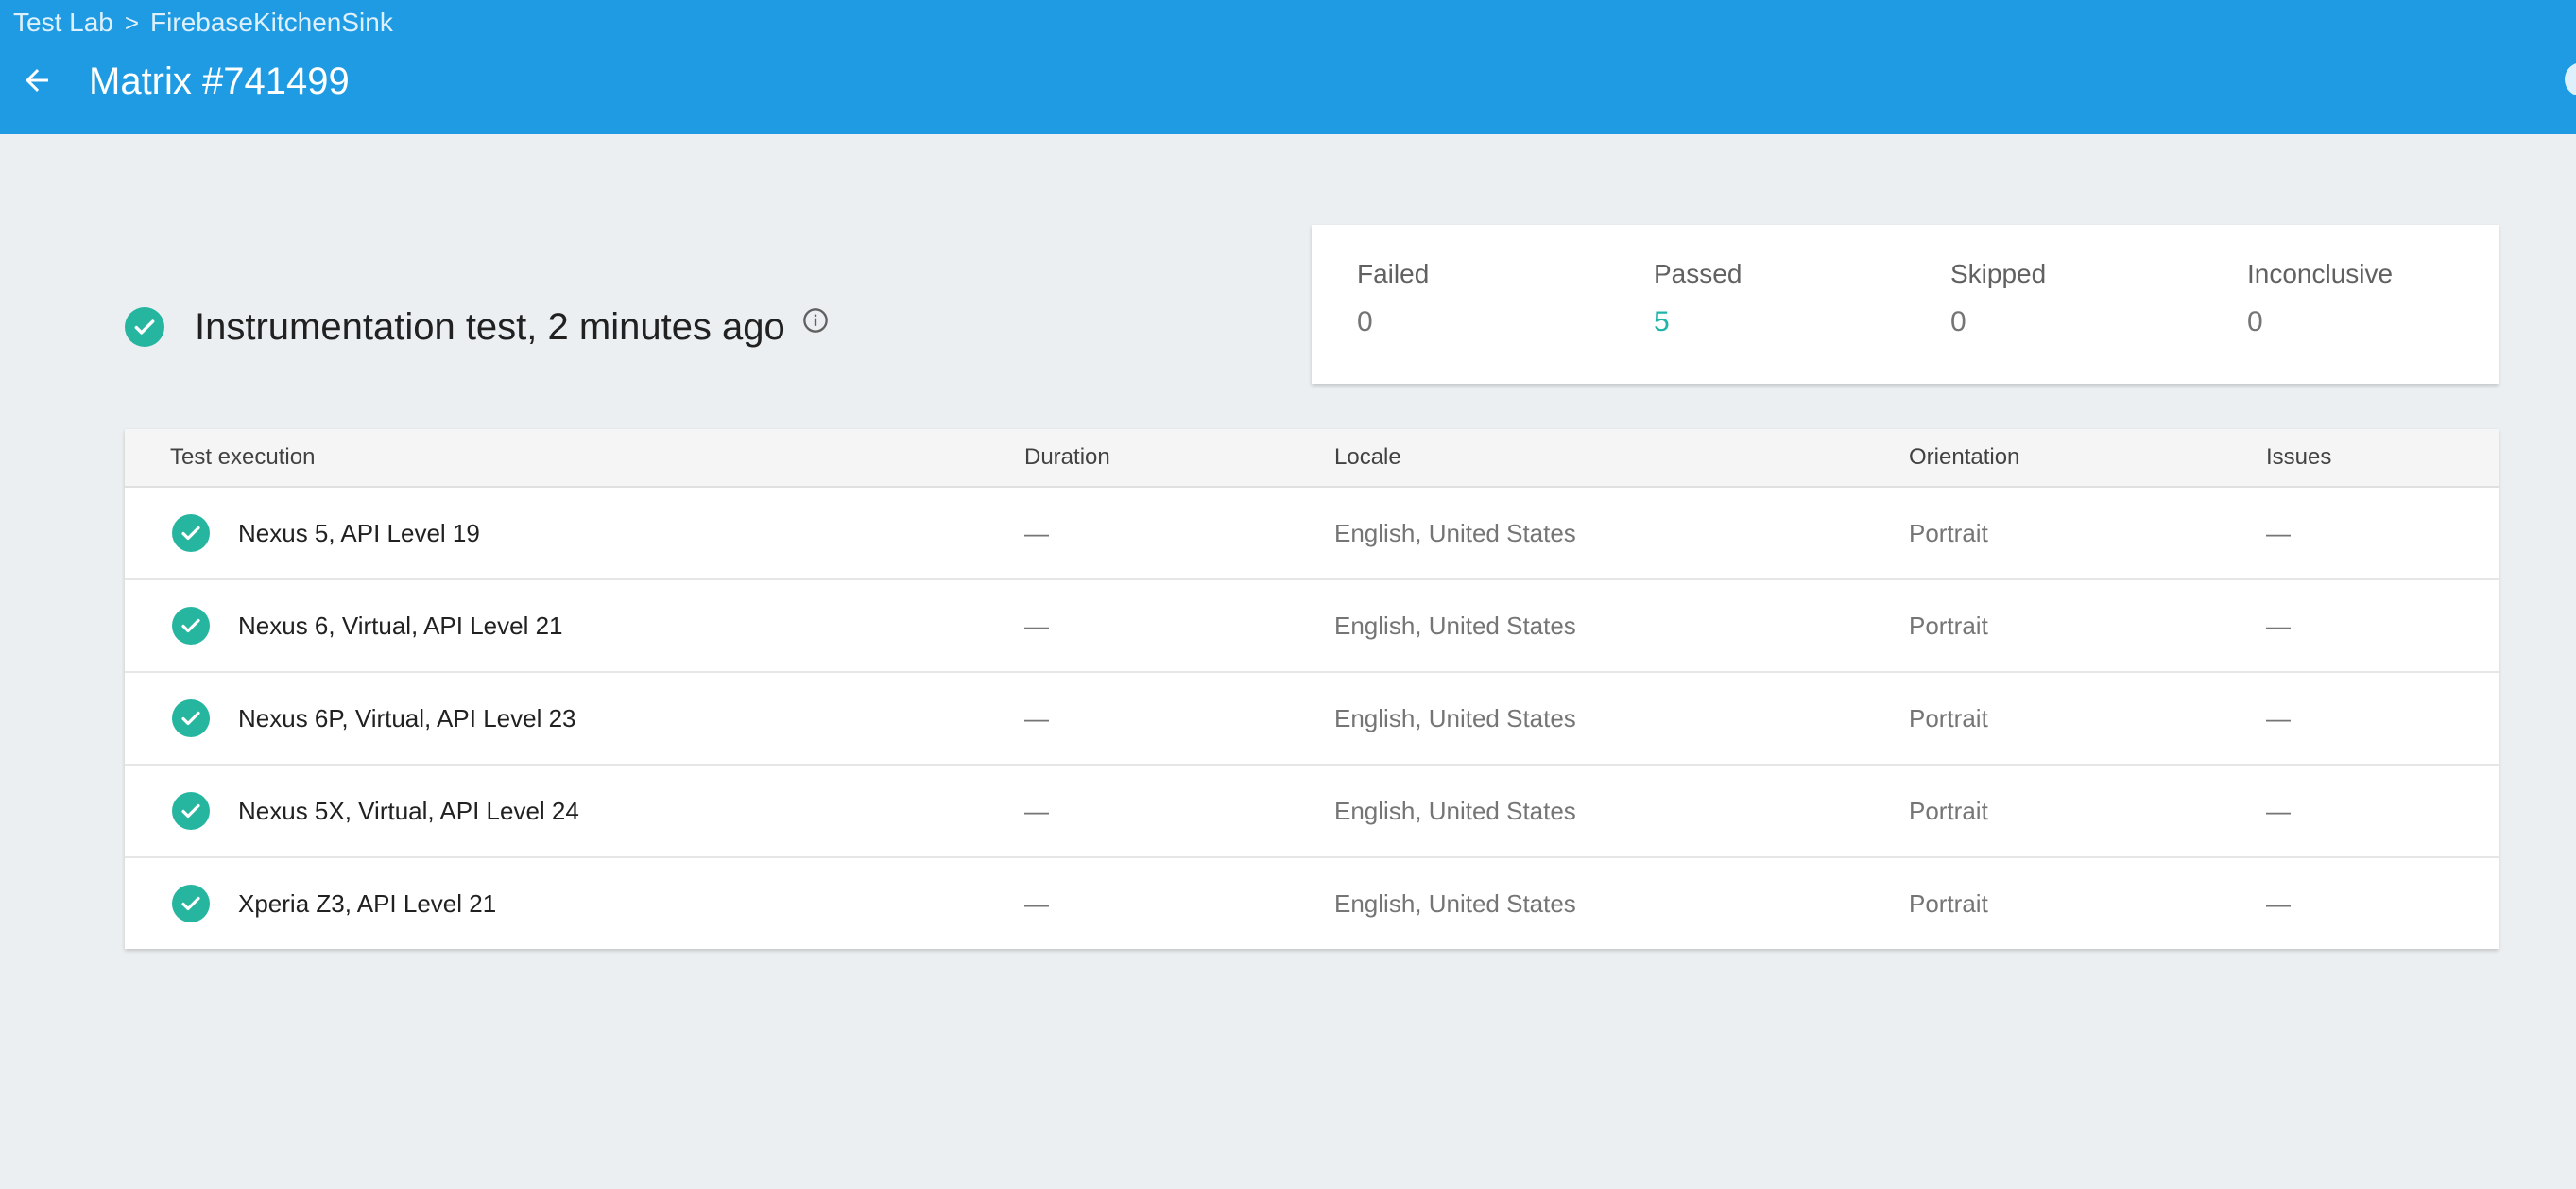 The image size is (2576, 1189). I want to click on stat-label: Inconclusive, so click(2320, 273).